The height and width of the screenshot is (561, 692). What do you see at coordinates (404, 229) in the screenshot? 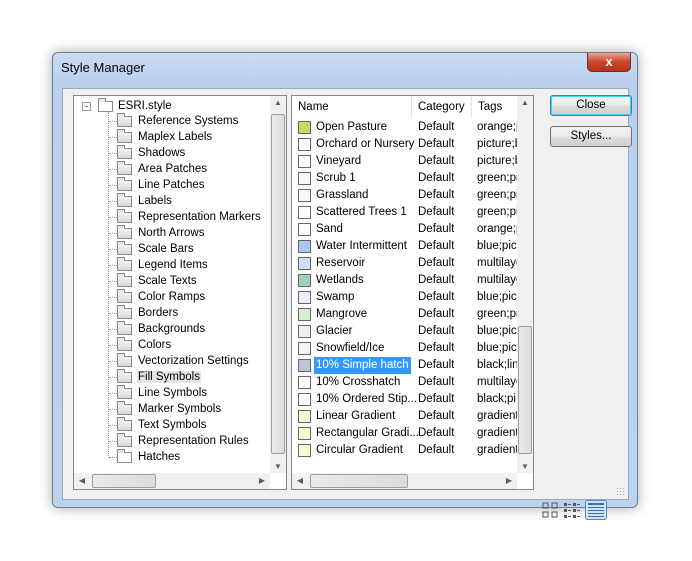
I see `symbol-row: Sand Default orange;p` at bounding box center [404, 229].